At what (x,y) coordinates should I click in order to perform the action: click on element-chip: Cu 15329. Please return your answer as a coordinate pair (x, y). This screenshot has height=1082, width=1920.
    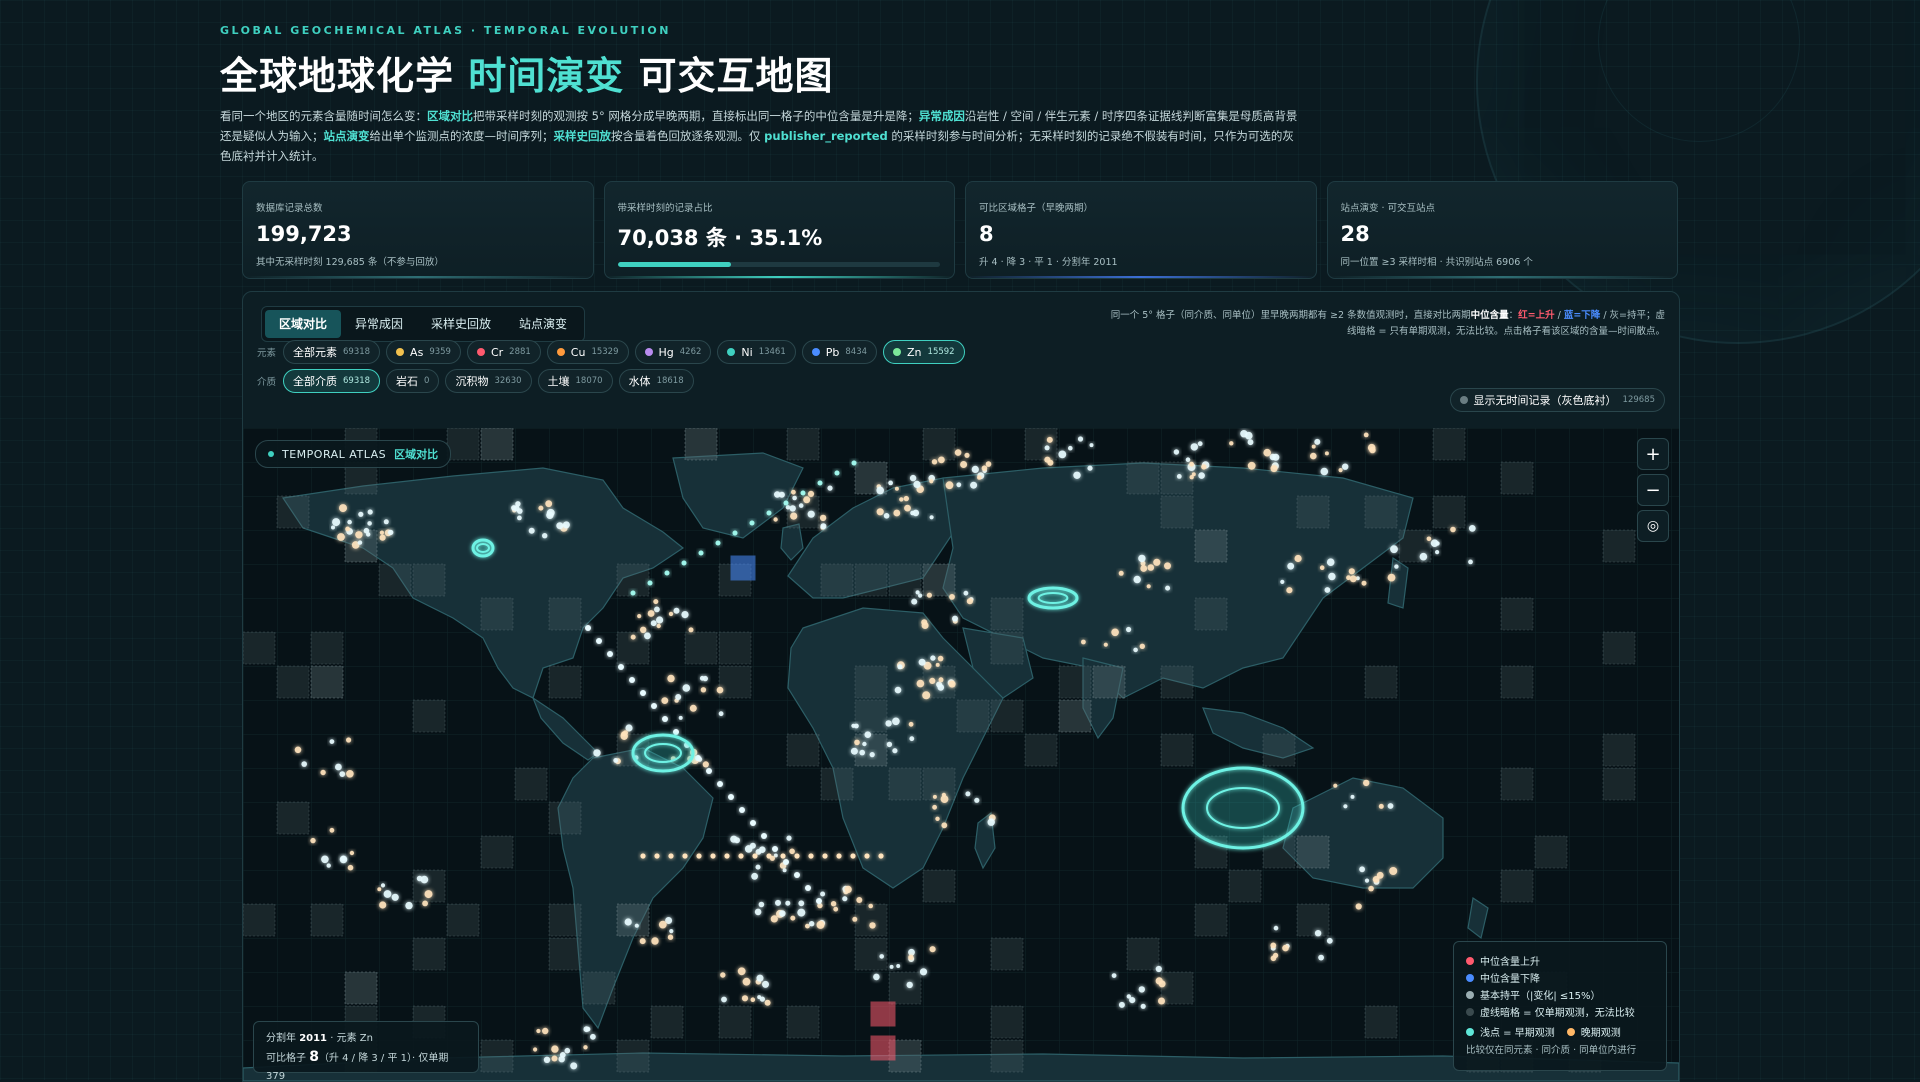
    Looking at the image, I should click on (587, 352).